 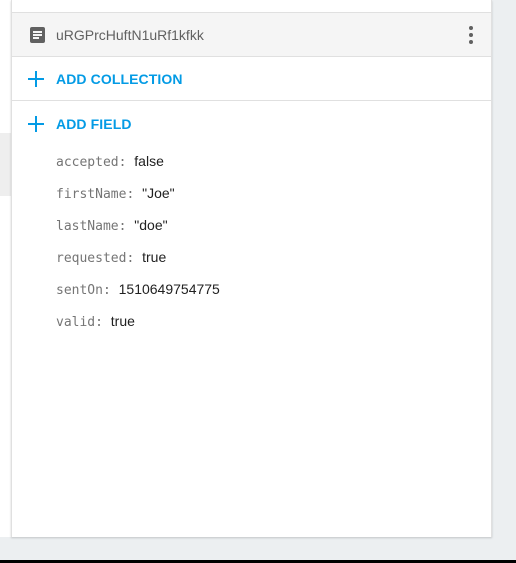 What do you see at coordinates (471, 35) in the screenshot?
I see `more-vert-icon` at bounding box center [471, 35].